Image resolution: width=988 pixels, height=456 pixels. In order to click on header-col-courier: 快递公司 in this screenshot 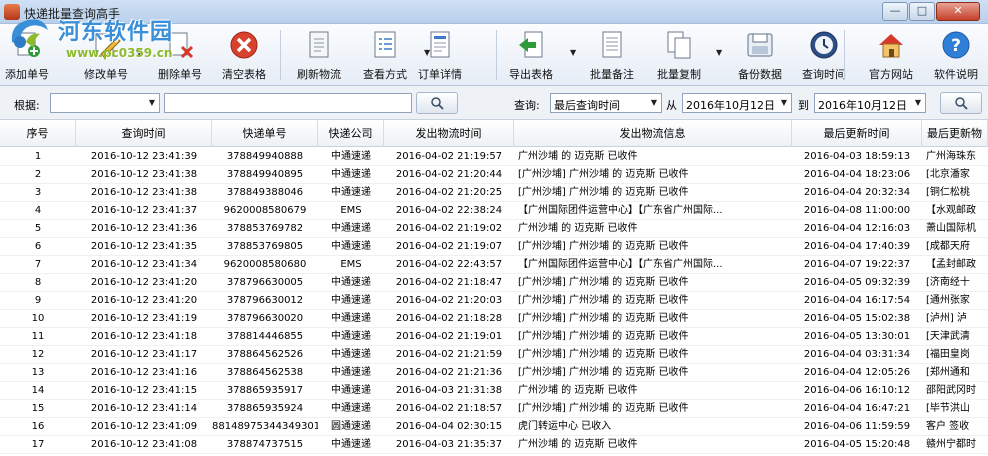, I will do `click(351, 133)`.